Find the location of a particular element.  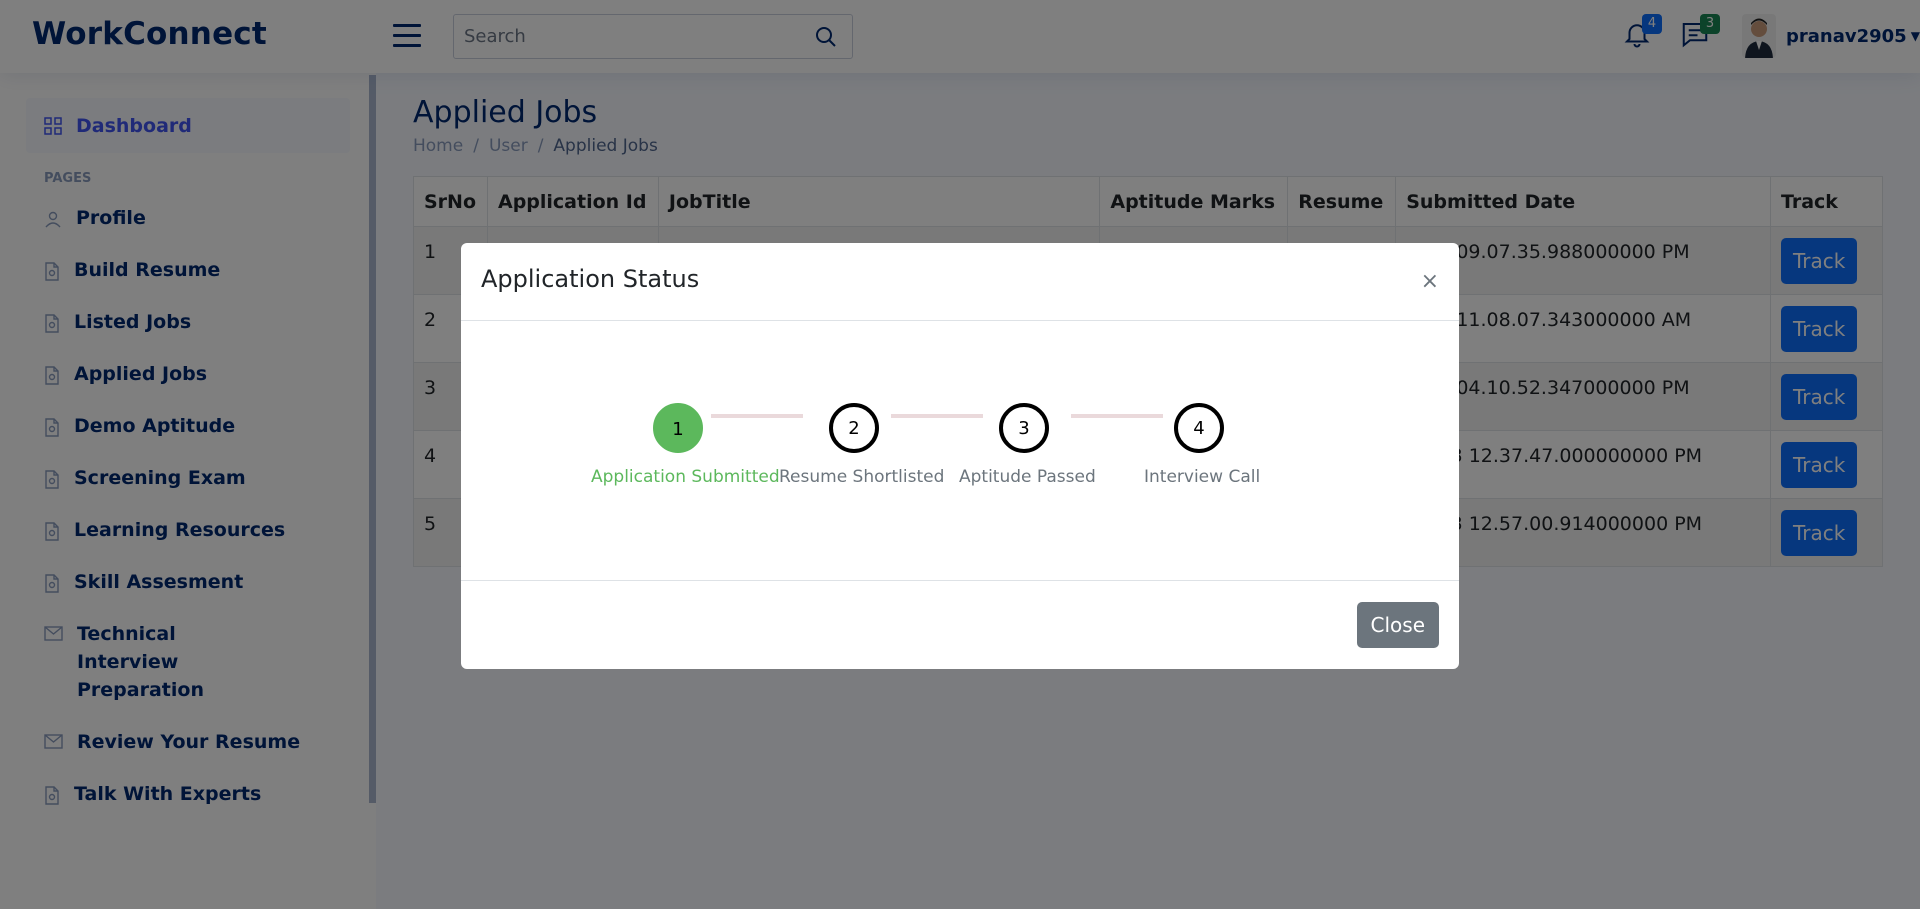

step-circle: 1 is located at coordinates (678, 428).